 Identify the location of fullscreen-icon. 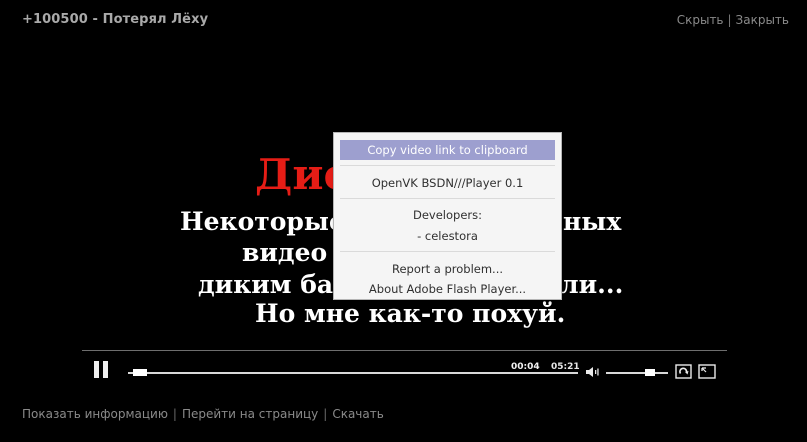
(707, 371).